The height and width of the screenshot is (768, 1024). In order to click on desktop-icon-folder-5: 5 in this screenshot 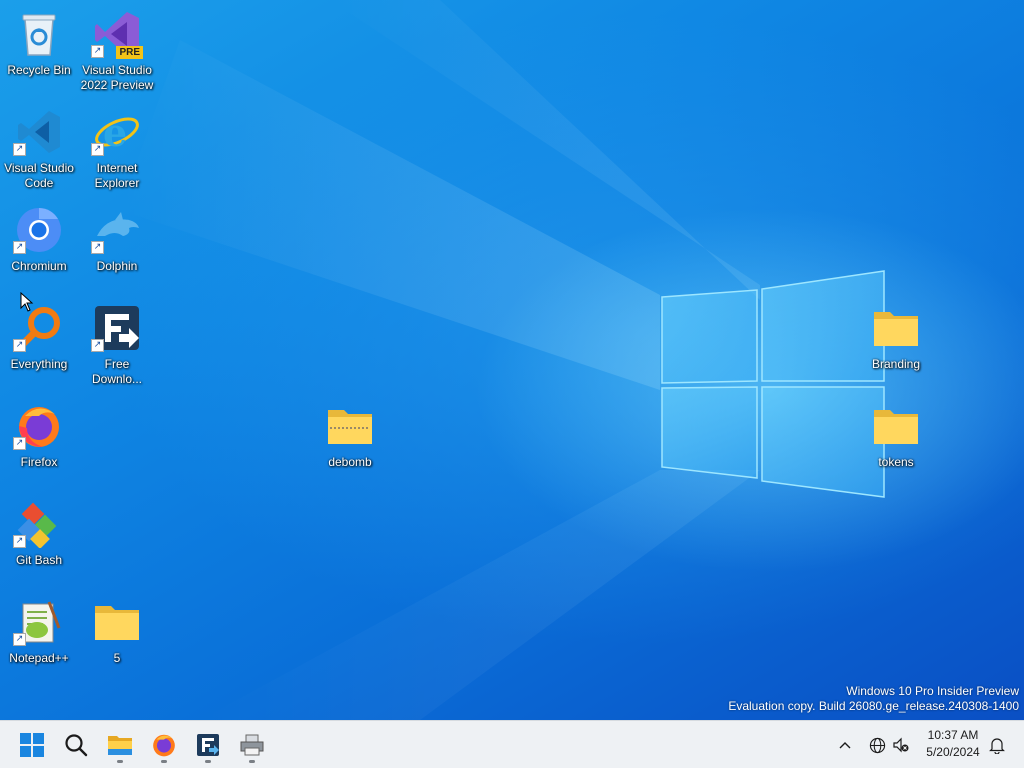, I will do `click(117, 642)`.